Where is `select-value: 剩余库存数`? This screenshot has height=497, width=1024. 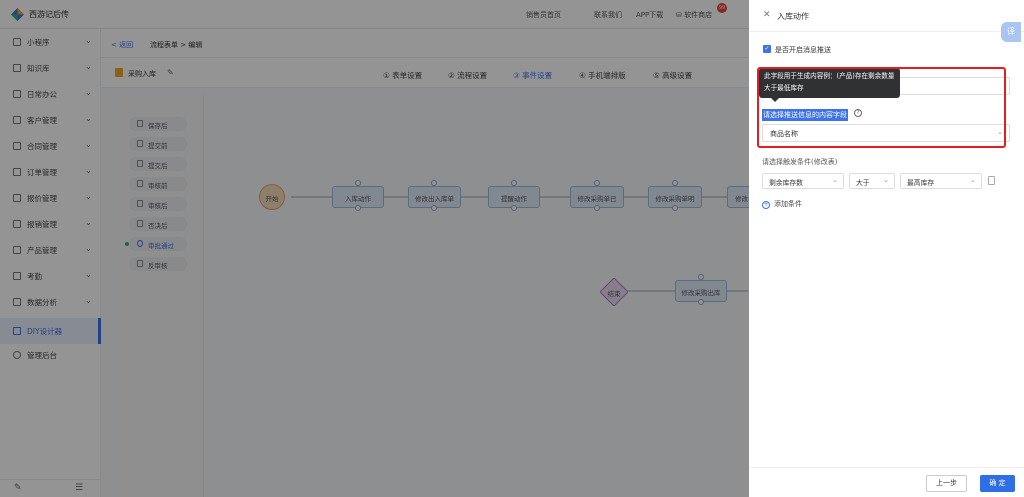
select-value: 剩余库存数 is located at coordinates (786, 183).